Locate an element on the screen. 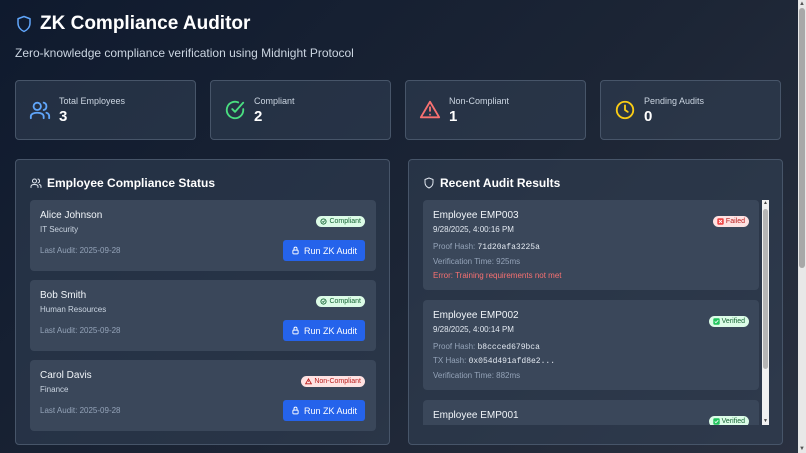 This screenshot has height=453, width=806. audit-error: Error: Training requirements not met is located at coordinates (497, 275).